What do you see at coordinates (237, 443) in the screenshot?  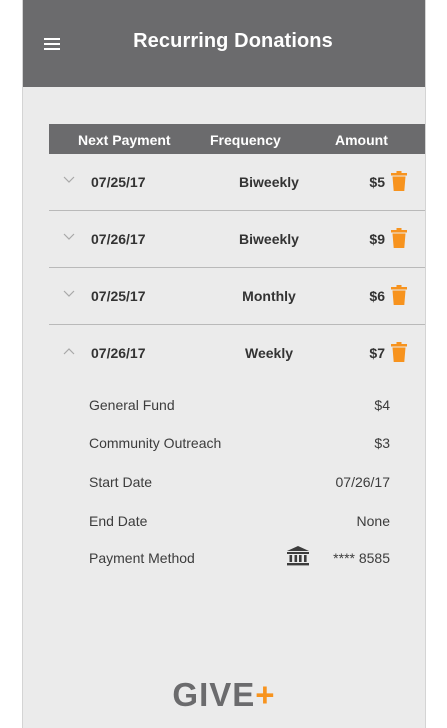 I see `detail-row-community-outreach: Community Outreach $3` at bounding box center [237, 443].